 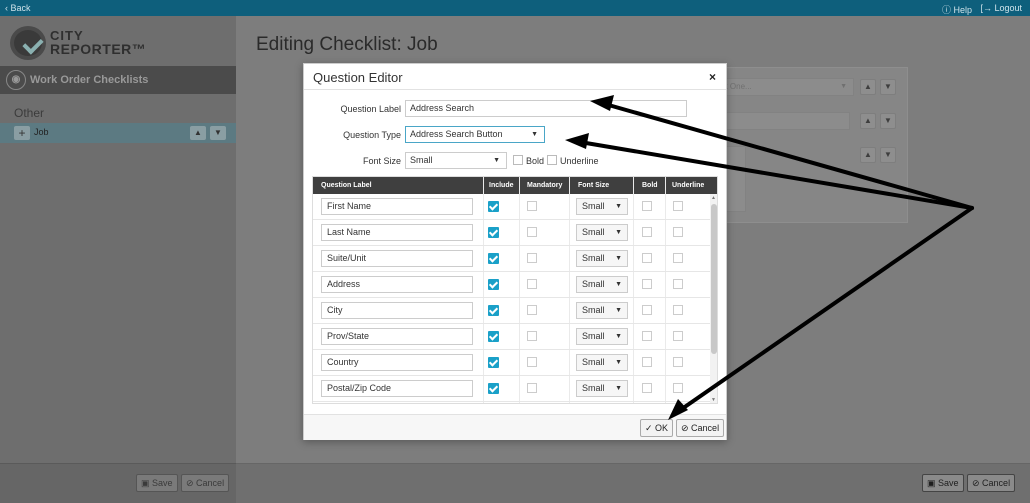 What do you see at coordinates (657, 428) in the screenshot?
I see `ok-button: ✓ OK` at bounding box center [657, 428].